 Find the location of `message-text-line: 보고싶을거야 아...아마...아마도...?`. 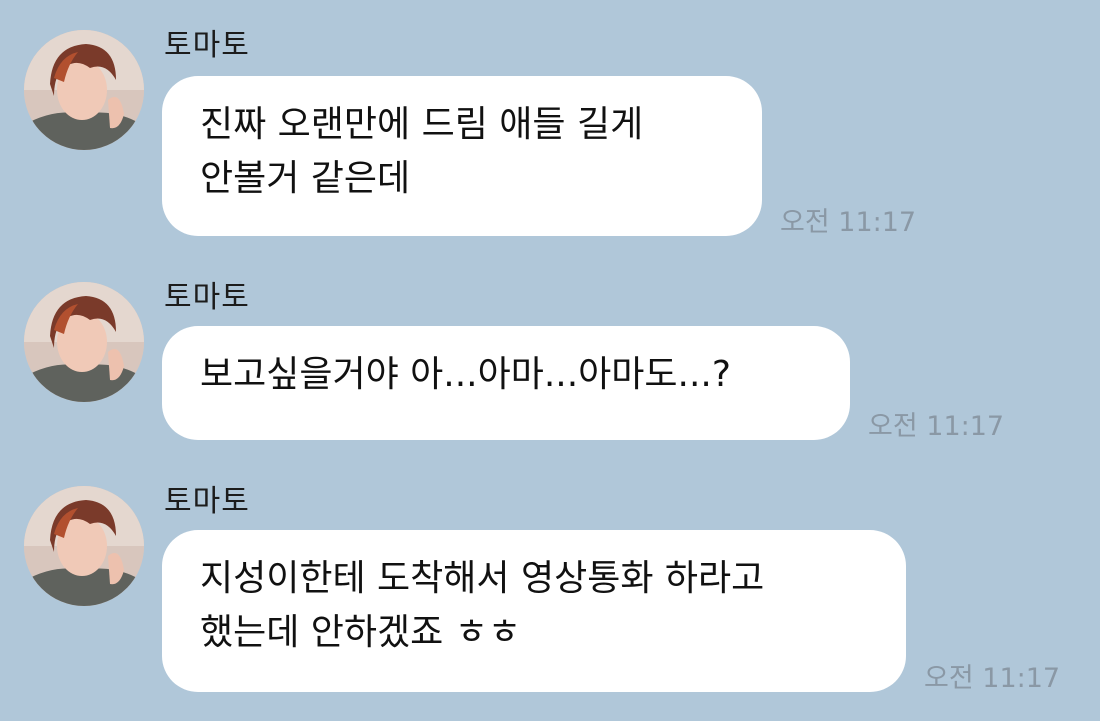

message-text-line: 보고싶을거야 아...아마...아마도...? is located at coordinates (465, 374).